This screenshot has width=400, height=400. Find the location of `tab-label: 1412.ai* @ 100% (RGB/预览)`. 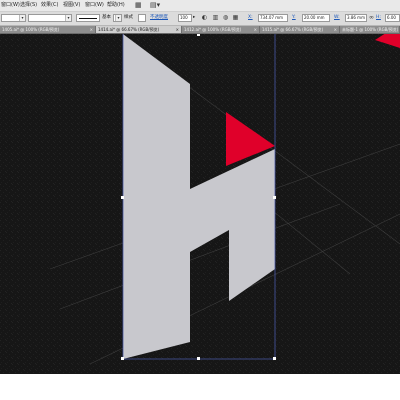

tab-label: 1412.ai* @ 100% (RGB/预览) is located at coordinates (213, 29).